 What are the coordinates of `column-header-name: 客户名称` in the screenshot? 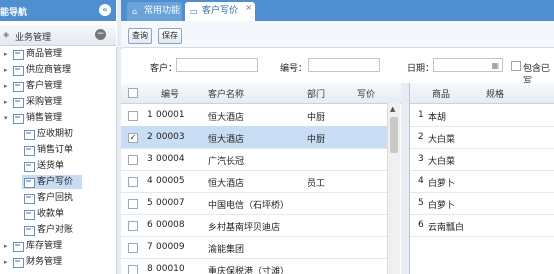 It's located at (226, 93).